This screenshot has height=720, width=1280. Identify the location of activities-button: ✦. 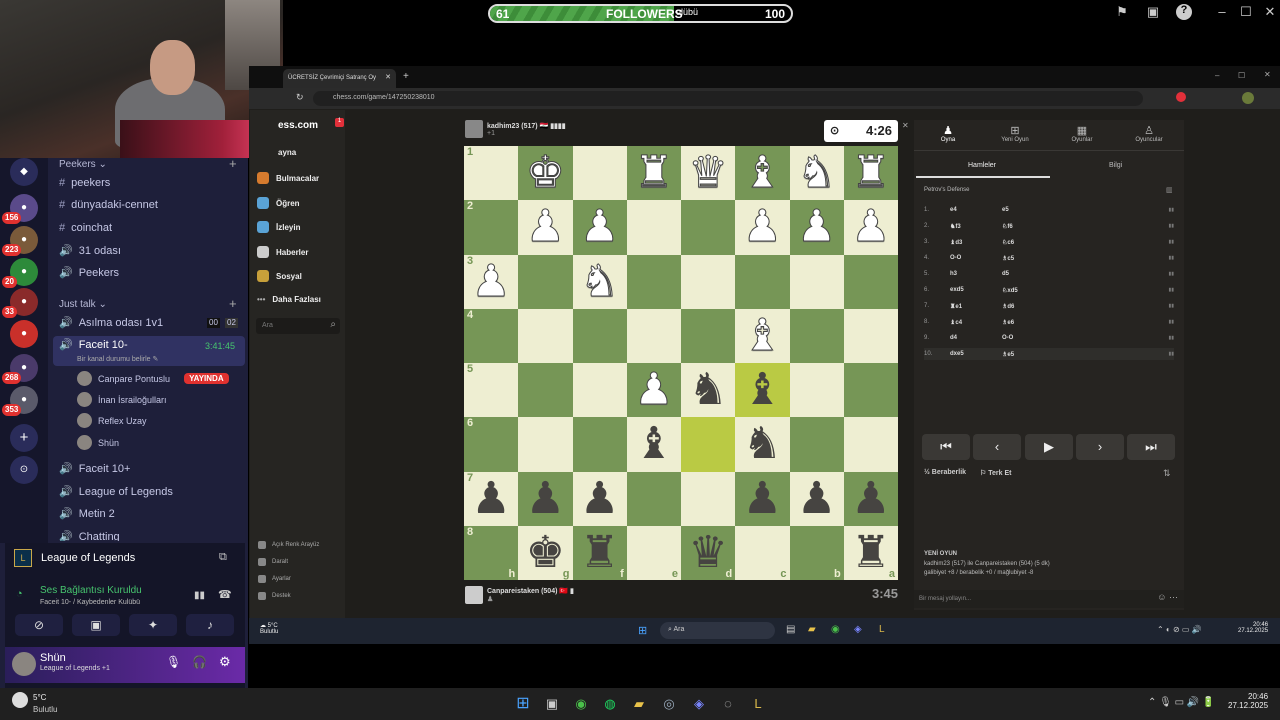
(153, 625).